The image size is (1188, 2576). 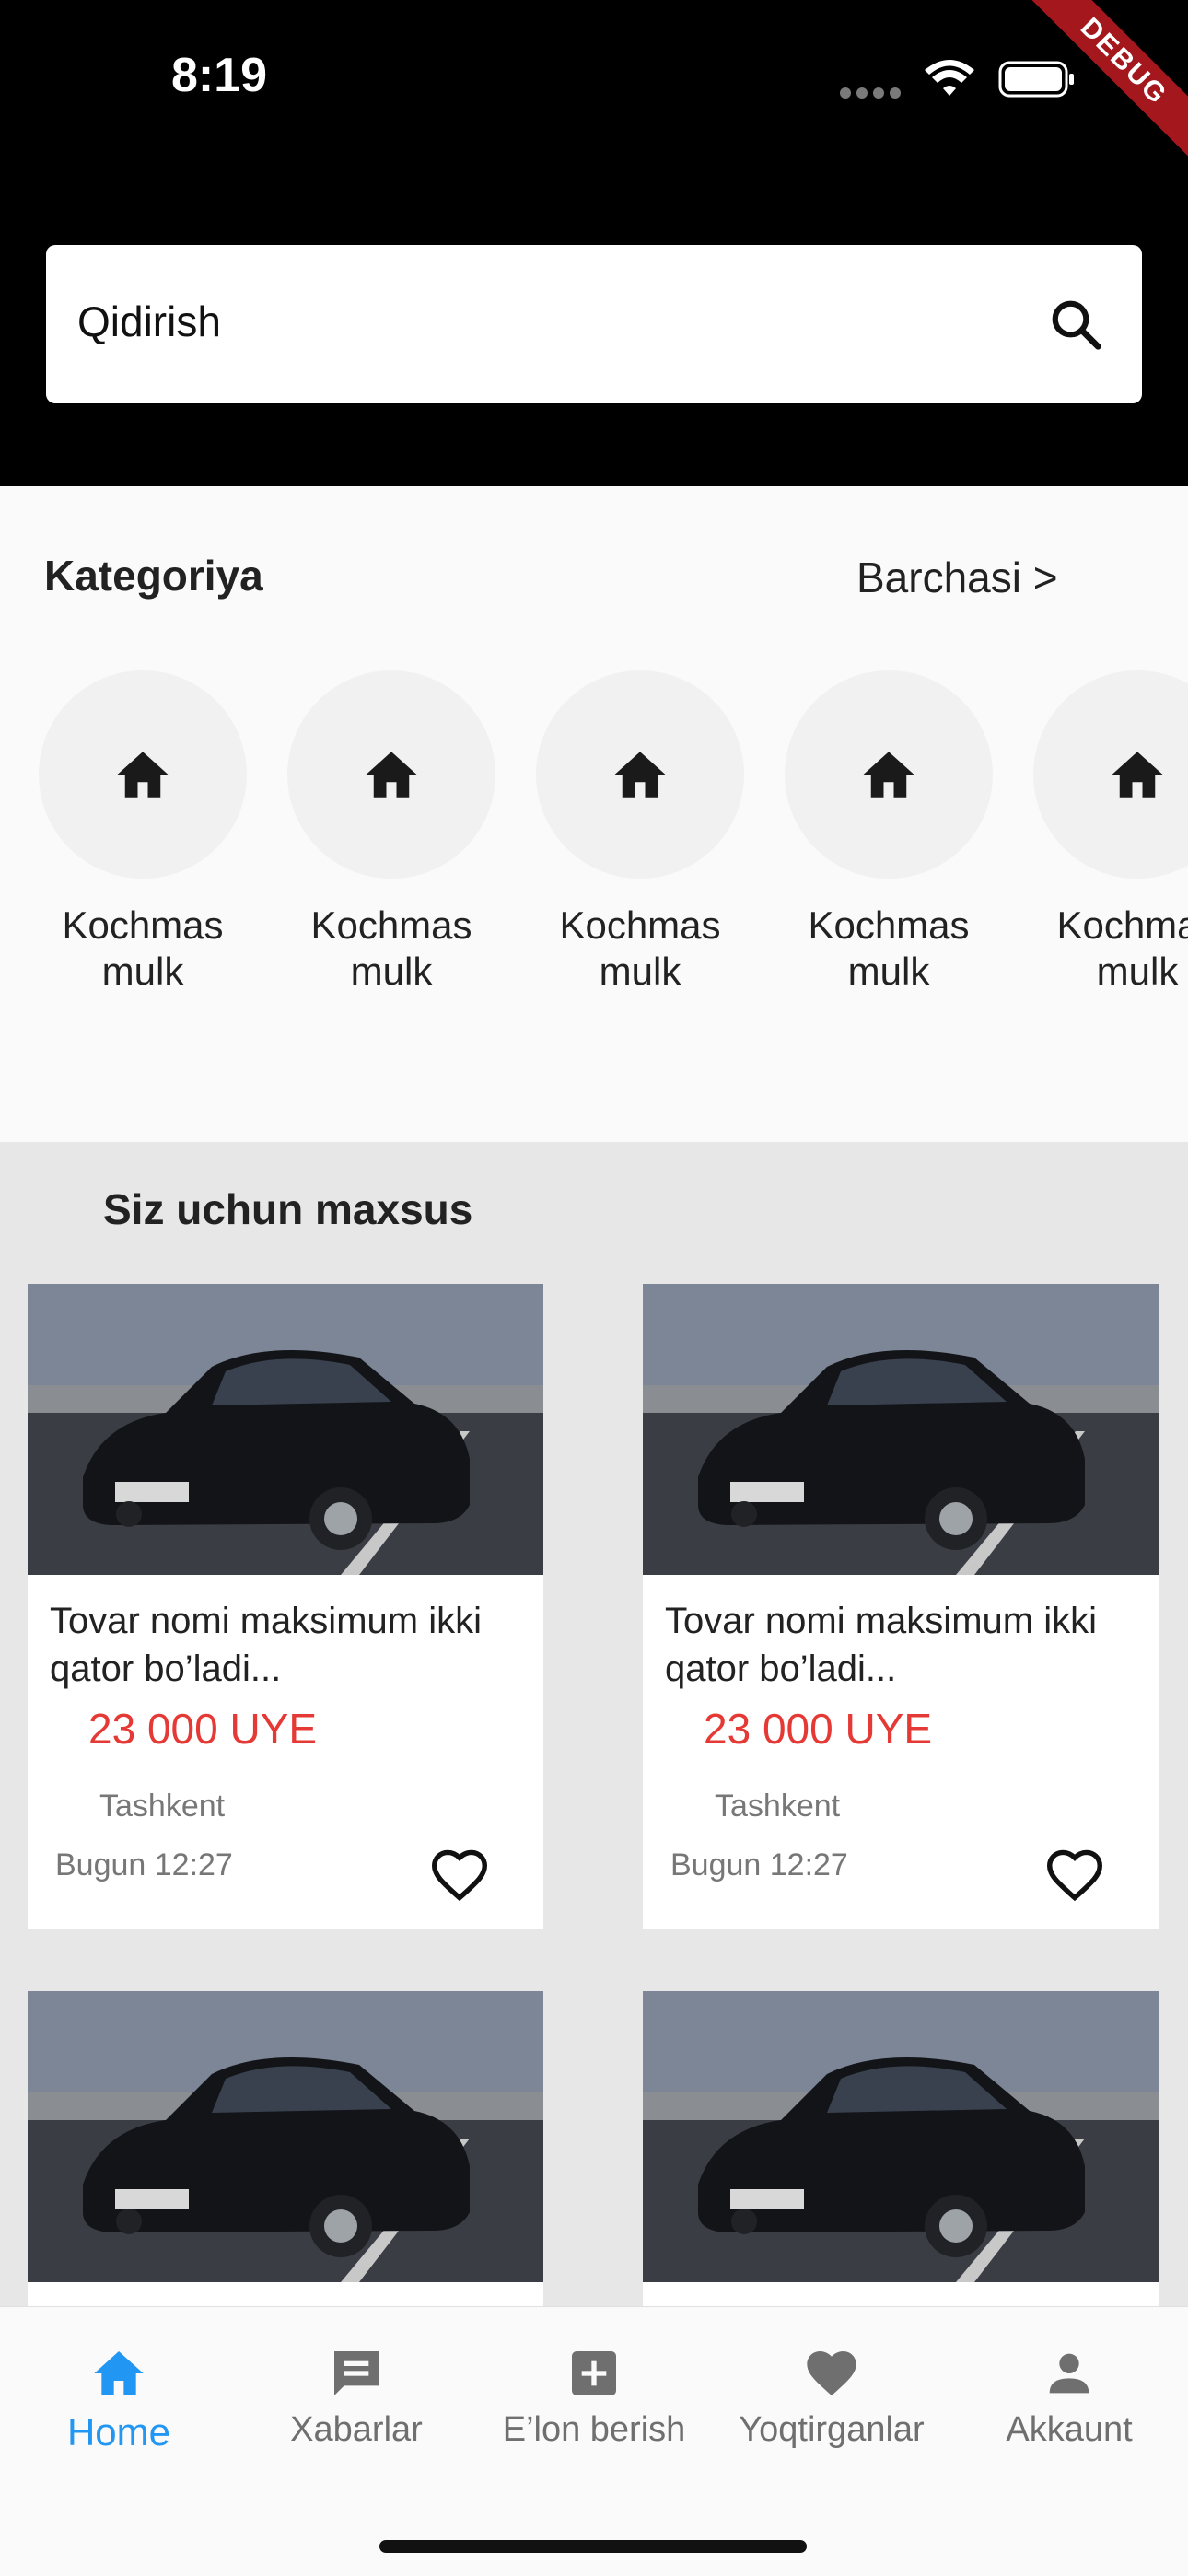 I want to click on home-indicator, so click(x=593, y=2547).